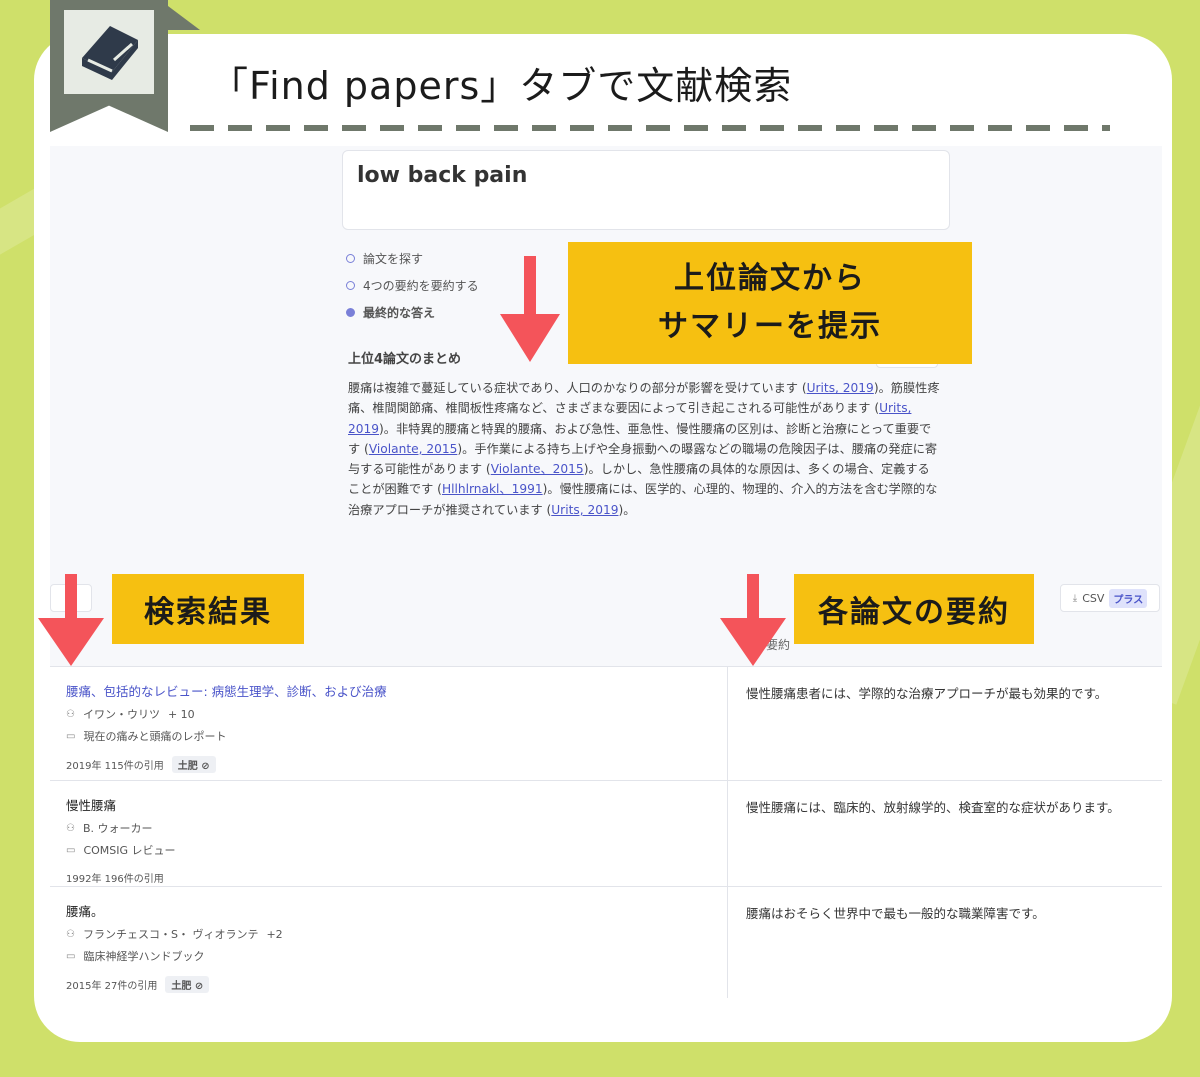  What do you see at coordinates (646, 190) in the screenshot?
I see `search-query-box: low back pain` at bounding box center [646, 190].